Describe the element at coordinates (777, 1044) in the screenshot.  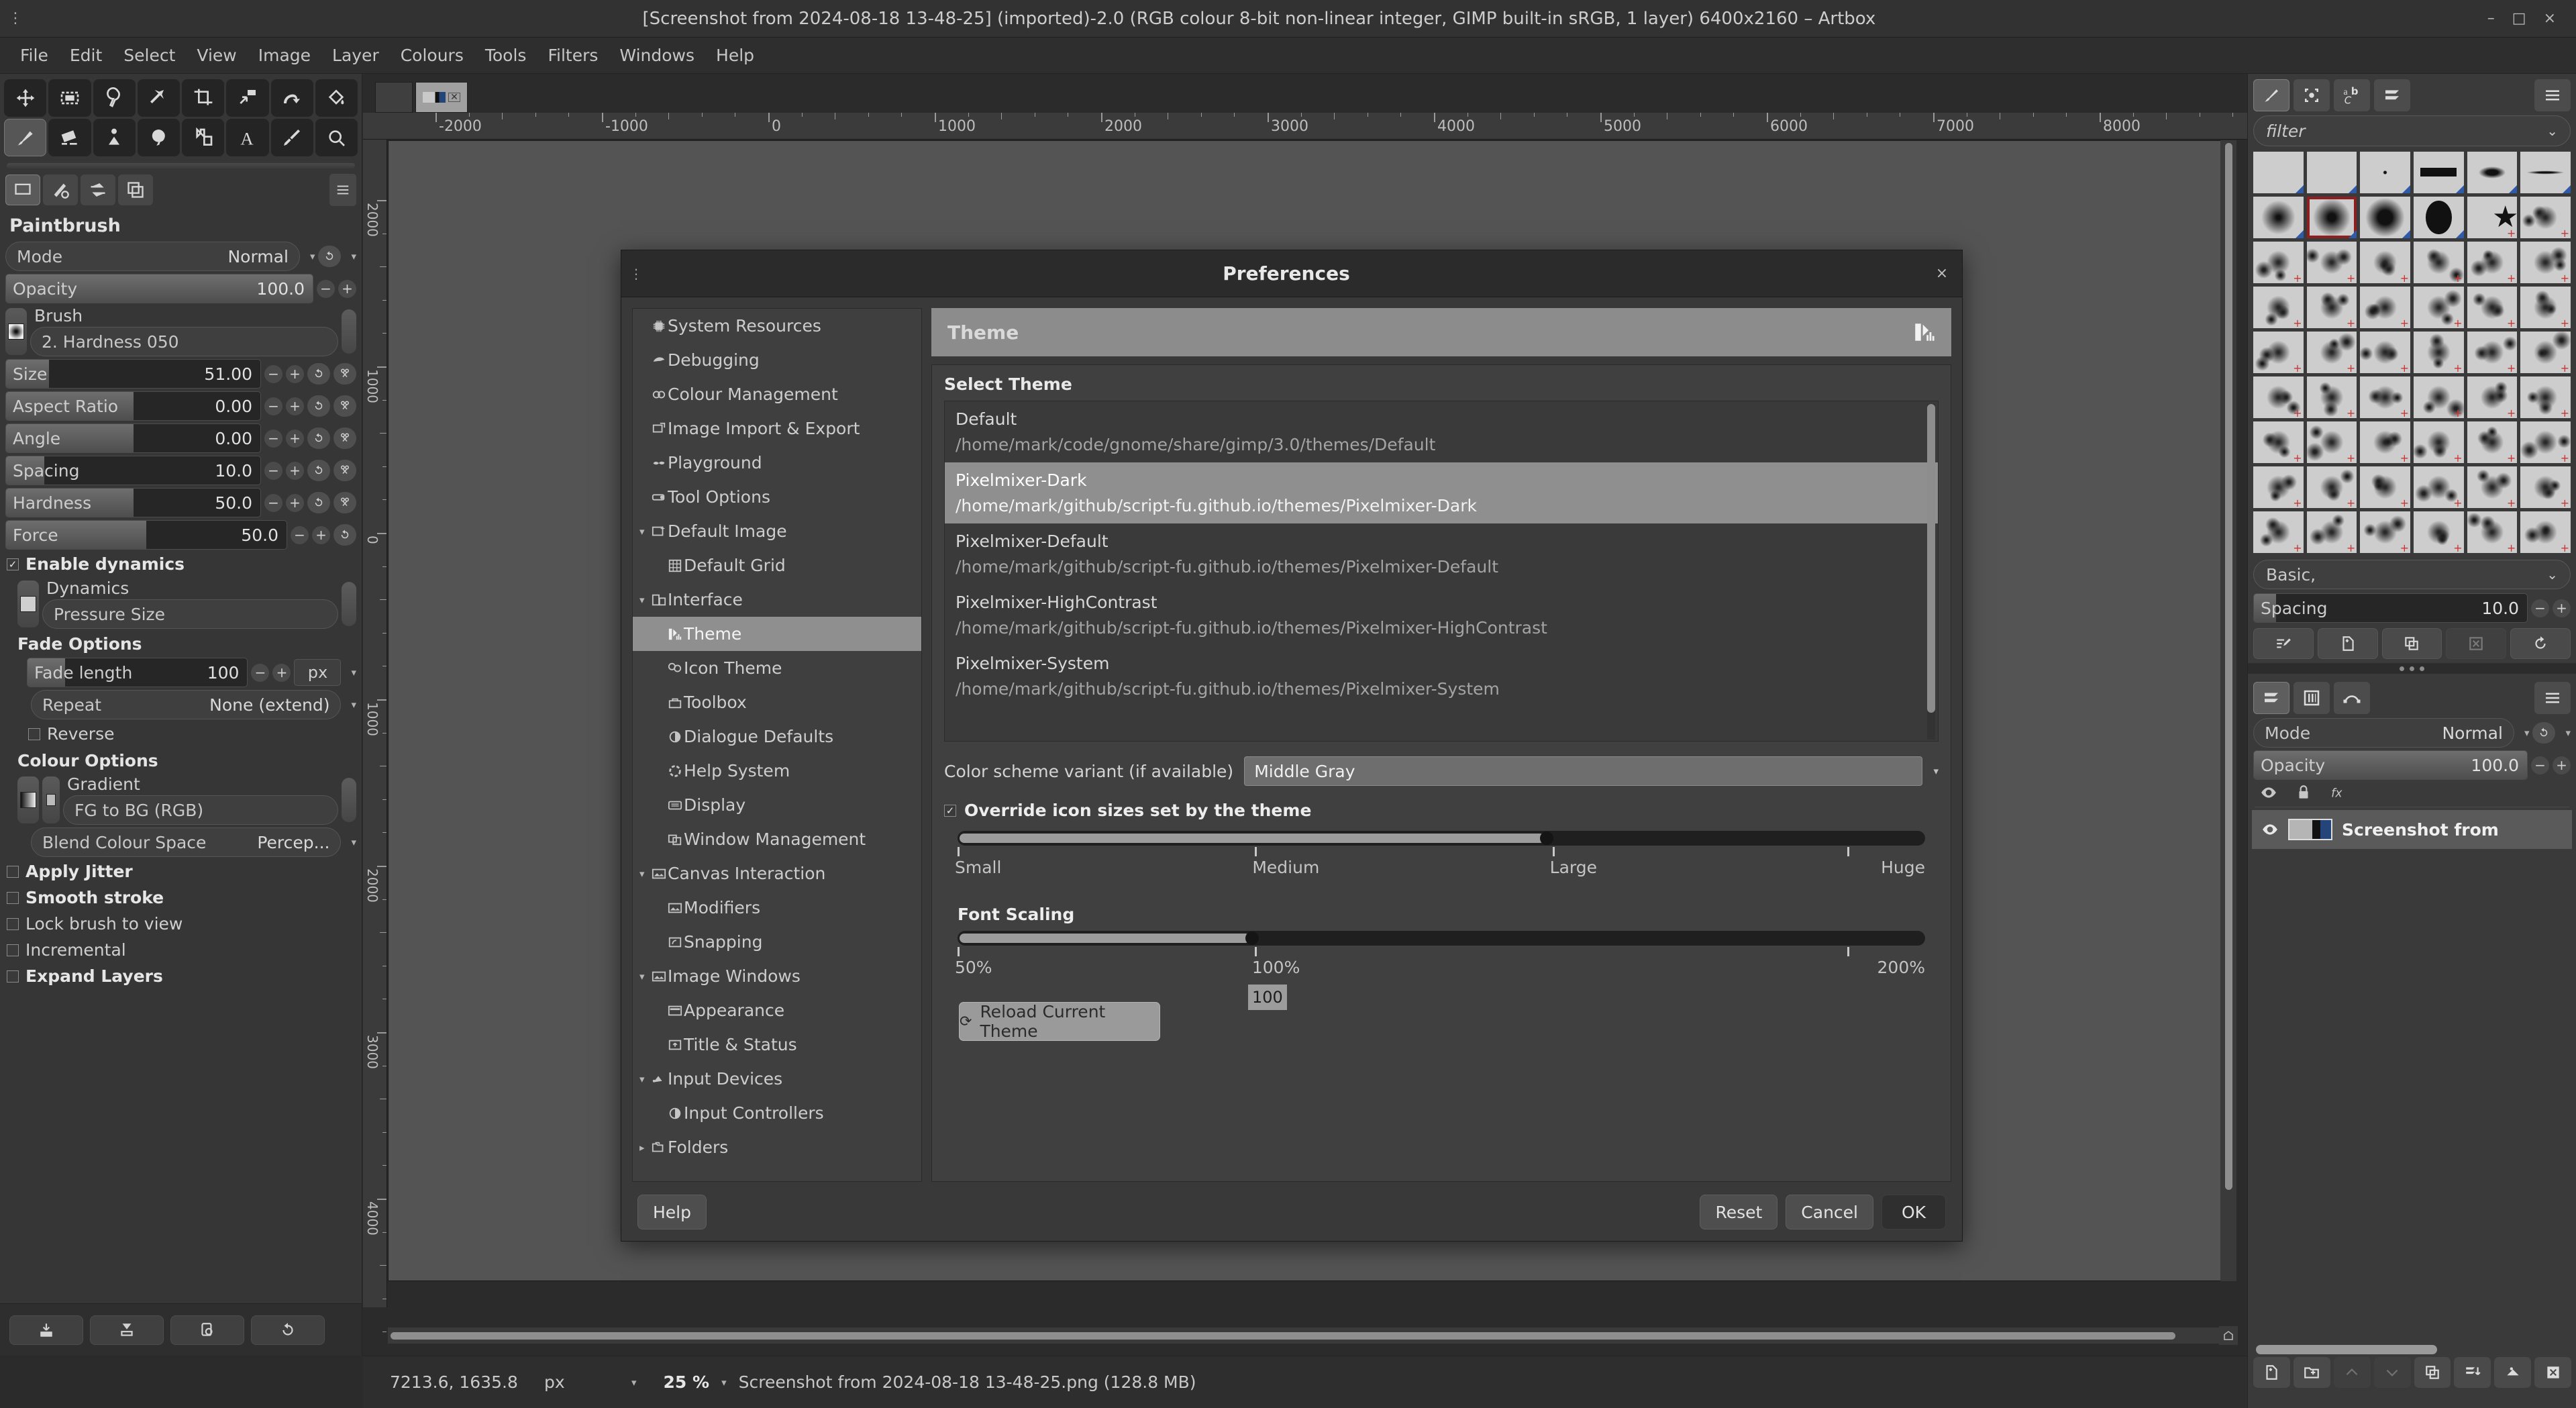
I see `prefs-tree-item-title-status: Title & Status` at that location.